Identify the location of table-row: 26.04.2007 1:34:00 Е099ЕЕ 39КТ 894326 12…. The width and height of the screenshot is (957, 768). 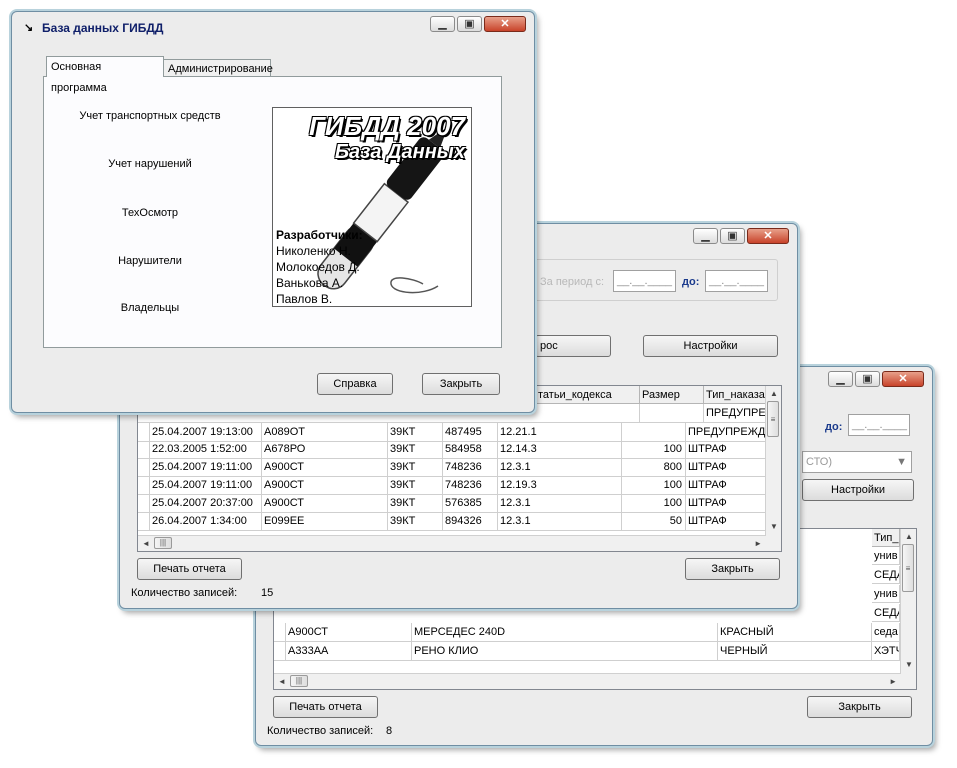
(459, 521).